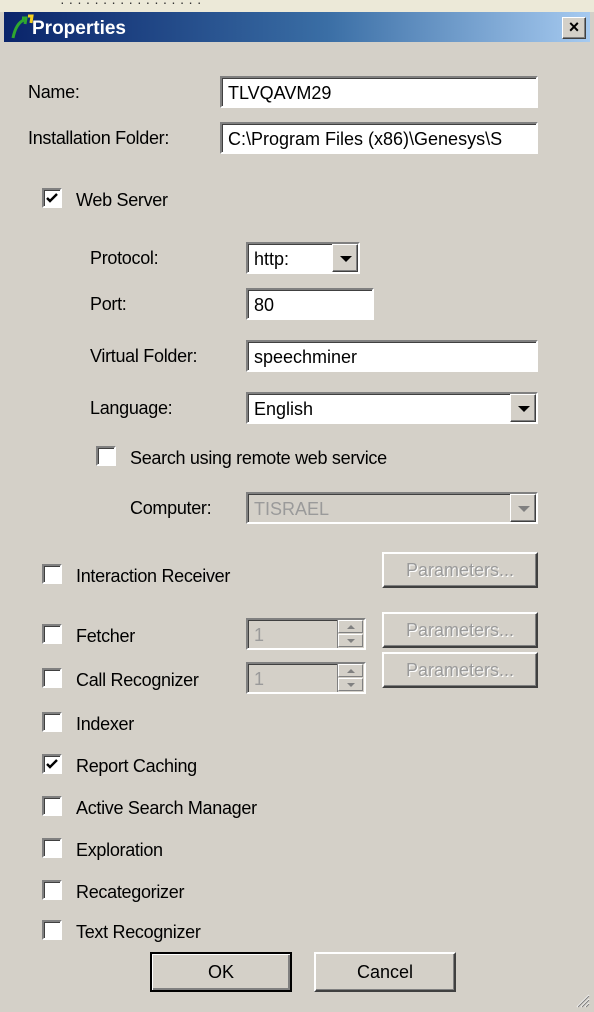 The width and height of the screenshot is (594, 1012). What do you see at coordinates (284, 409) in the screenshot?
I see `language-value: English` at bounding box center [284, 409].